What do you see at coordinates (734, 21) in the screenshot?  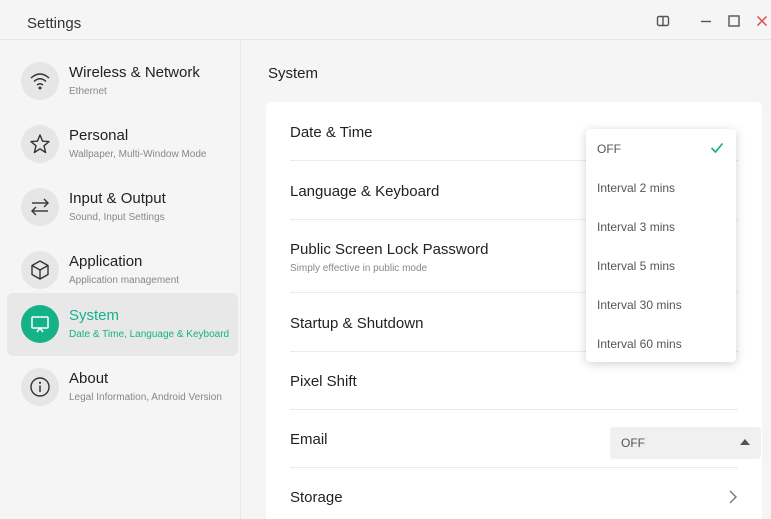 I see `maximize-icon` at bounding box center [734, 21].